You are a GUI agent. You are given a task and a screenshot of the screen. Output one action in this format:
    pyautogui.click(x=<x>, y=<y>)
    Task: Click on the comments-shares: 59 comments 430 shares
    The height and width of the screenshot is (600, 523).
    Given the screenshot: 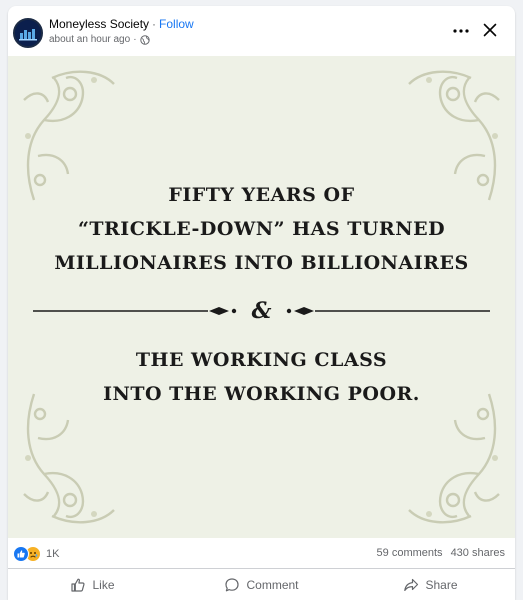 What is the action you would take?
    pyautogui.click(x=441, y=553)
    